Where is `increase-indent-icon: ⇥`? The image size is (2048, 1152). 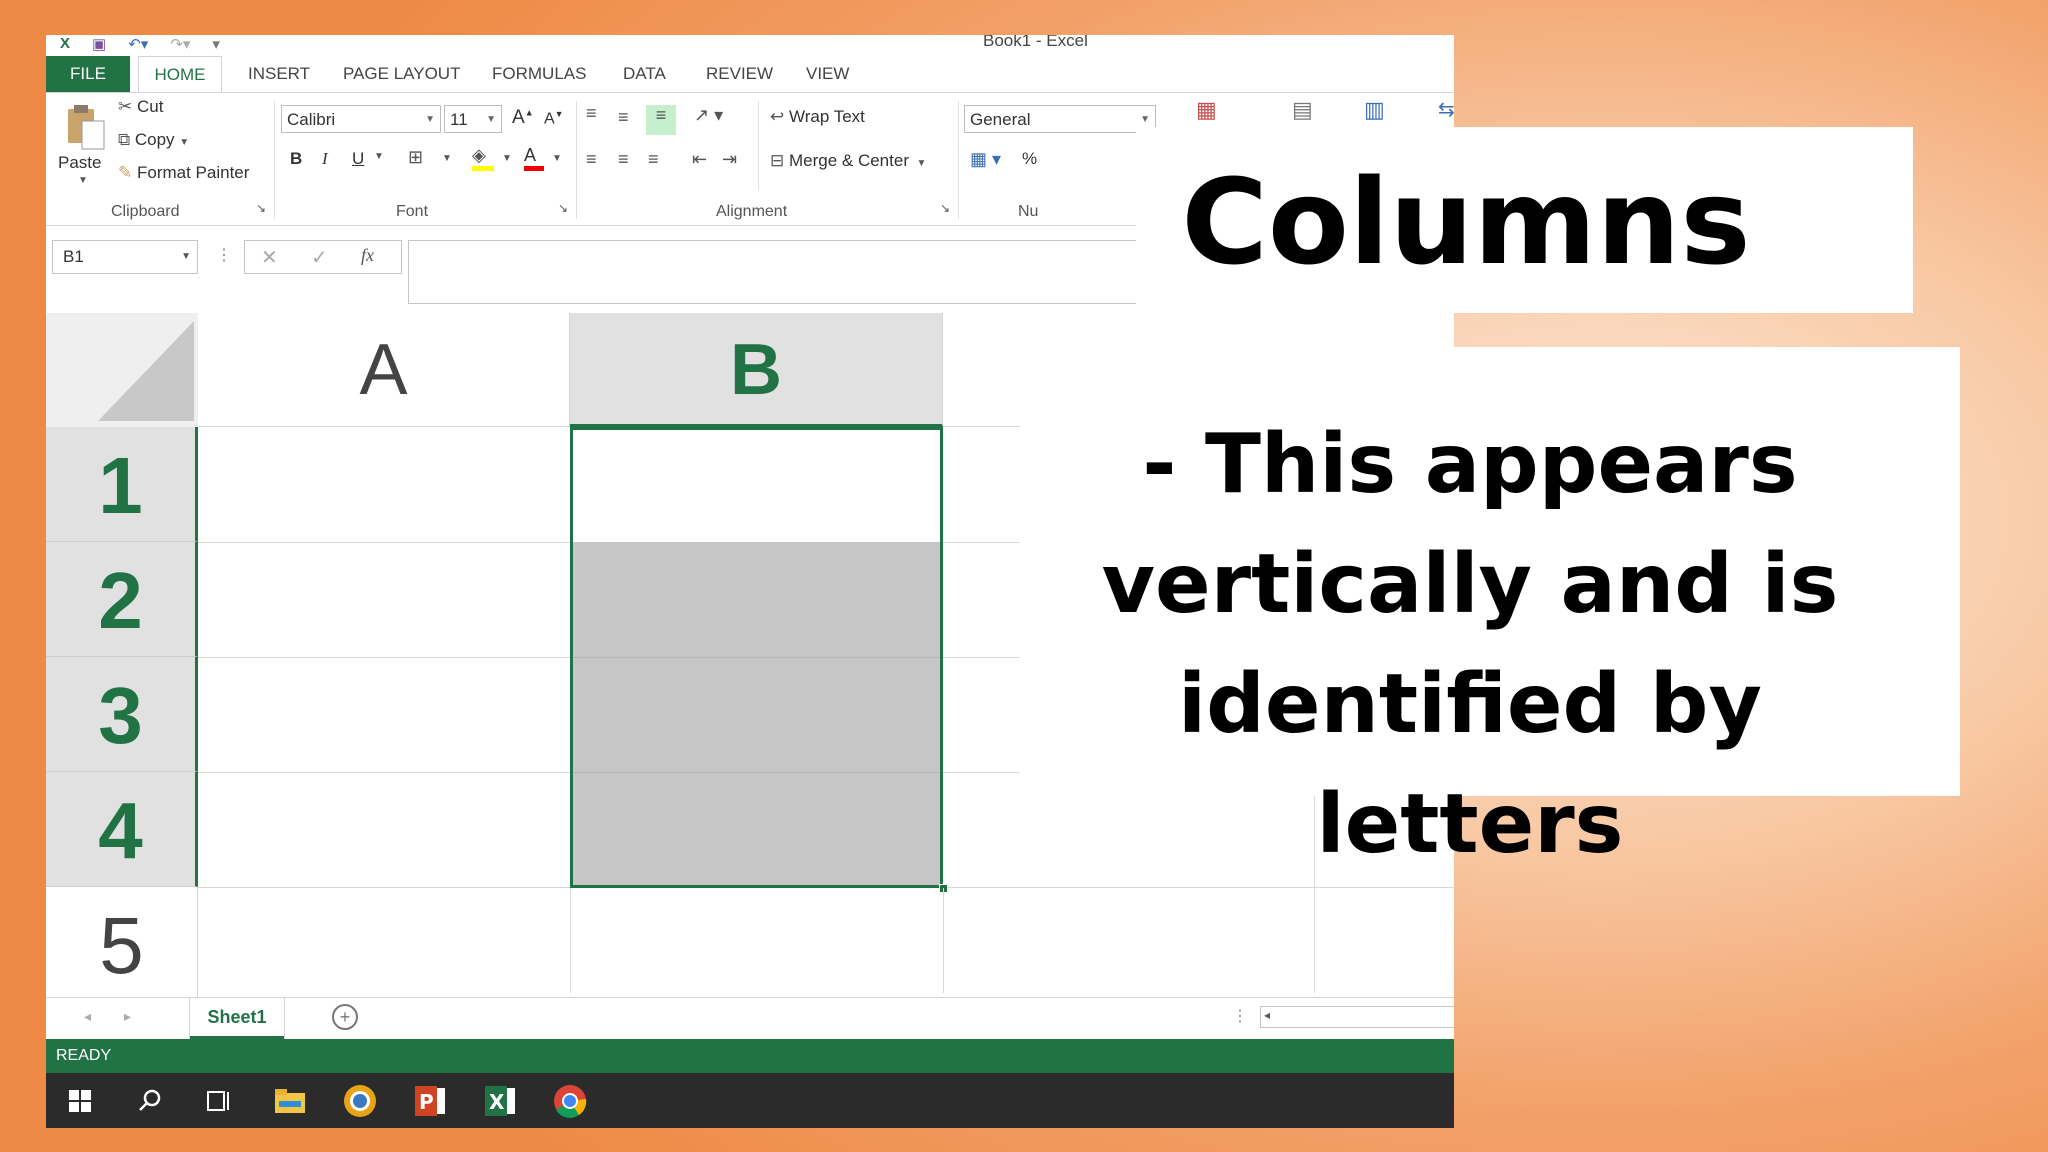
increase-indent-icon: ⇥ is located at coordinates (729, 159).